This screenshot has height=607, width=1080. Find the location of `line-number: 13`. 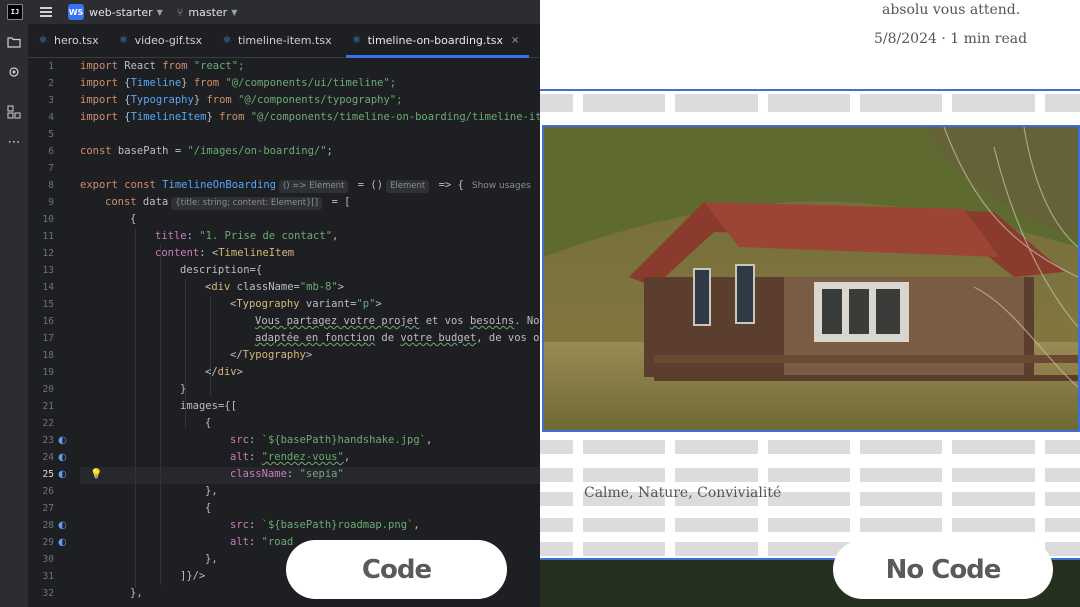

line-number: 13 is located at coordinates (48, 270).